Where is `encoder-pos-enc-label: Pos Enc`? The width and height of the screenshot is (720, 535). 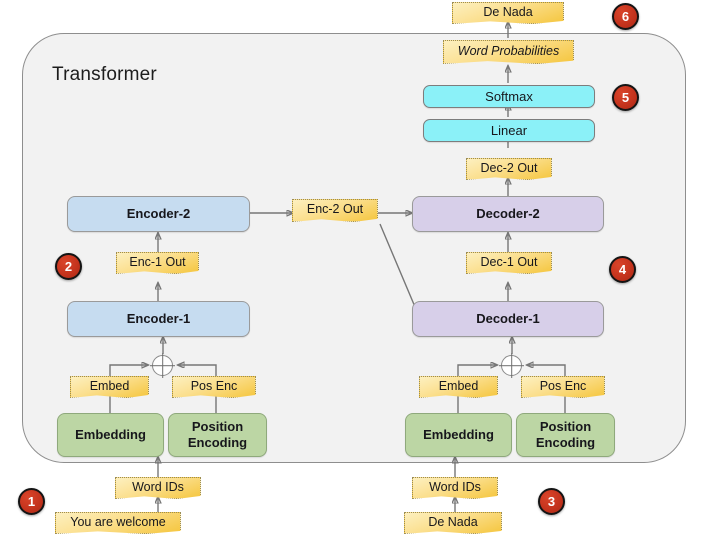 encoder-pos-enc-label: Pos Enc is located at coordinates (214, 385).